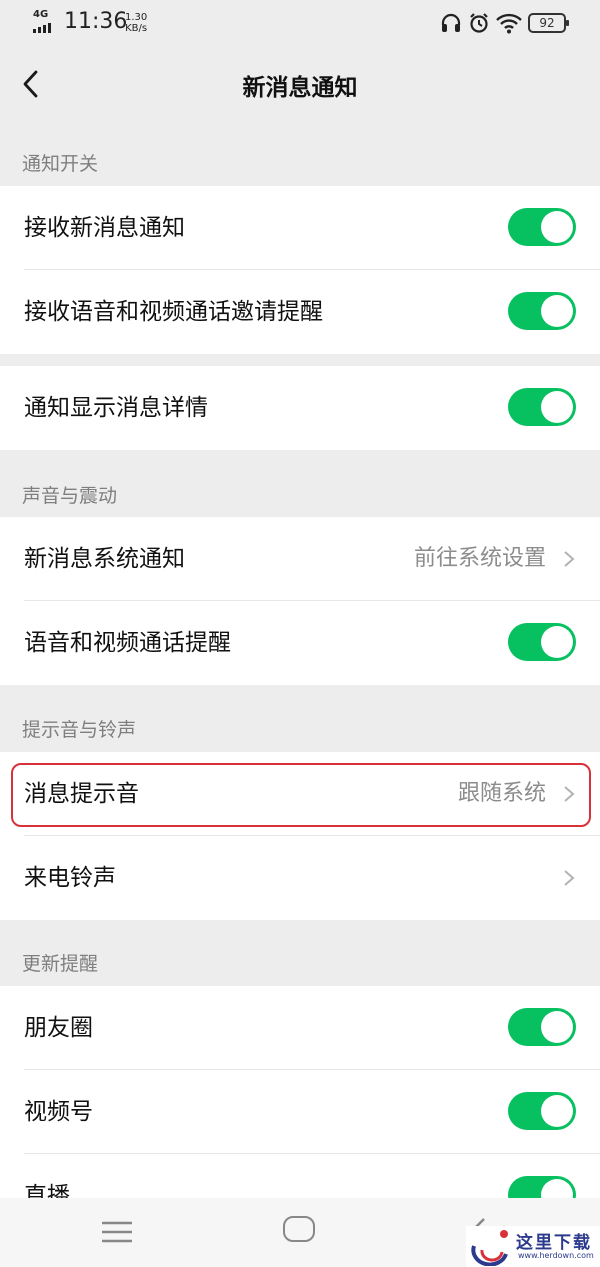 Image resolution: width=600 pixels, height=1267 pixels. Describe the element at coordinates (58, 1028) in the screenshot. I see `setting-label: 朋友圈` at that location.